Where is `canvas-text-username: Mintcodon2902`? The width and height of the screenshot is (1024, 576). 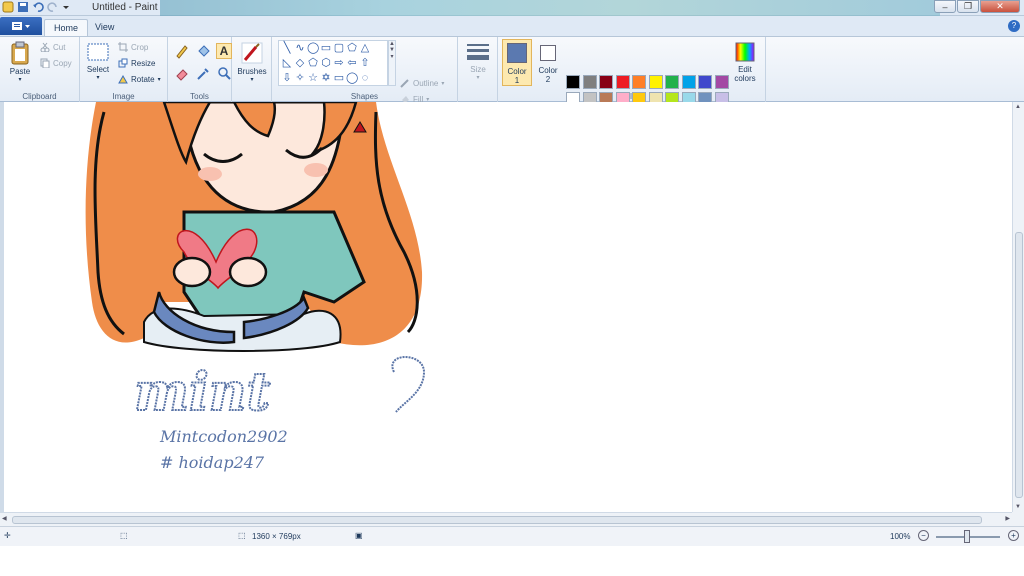 canvas-text-username: Mintcodon2902 is located at coordinates (224, 436).